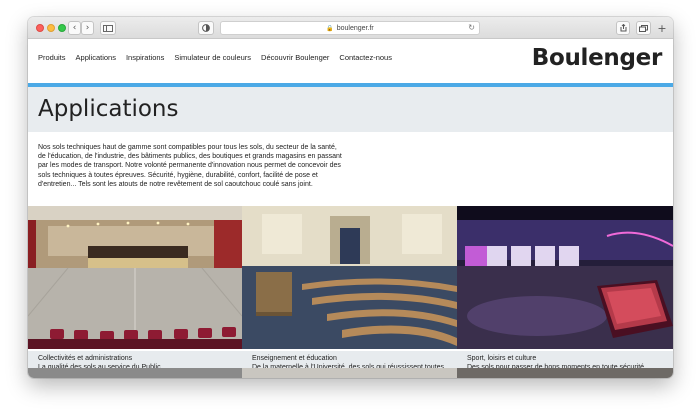 The width and height of the screenshot is (700, 414). What do you see at coordinates (52, 57) in the screenshot?
I see `nav-item-produits: Produits` at bounding box center [52, 57].